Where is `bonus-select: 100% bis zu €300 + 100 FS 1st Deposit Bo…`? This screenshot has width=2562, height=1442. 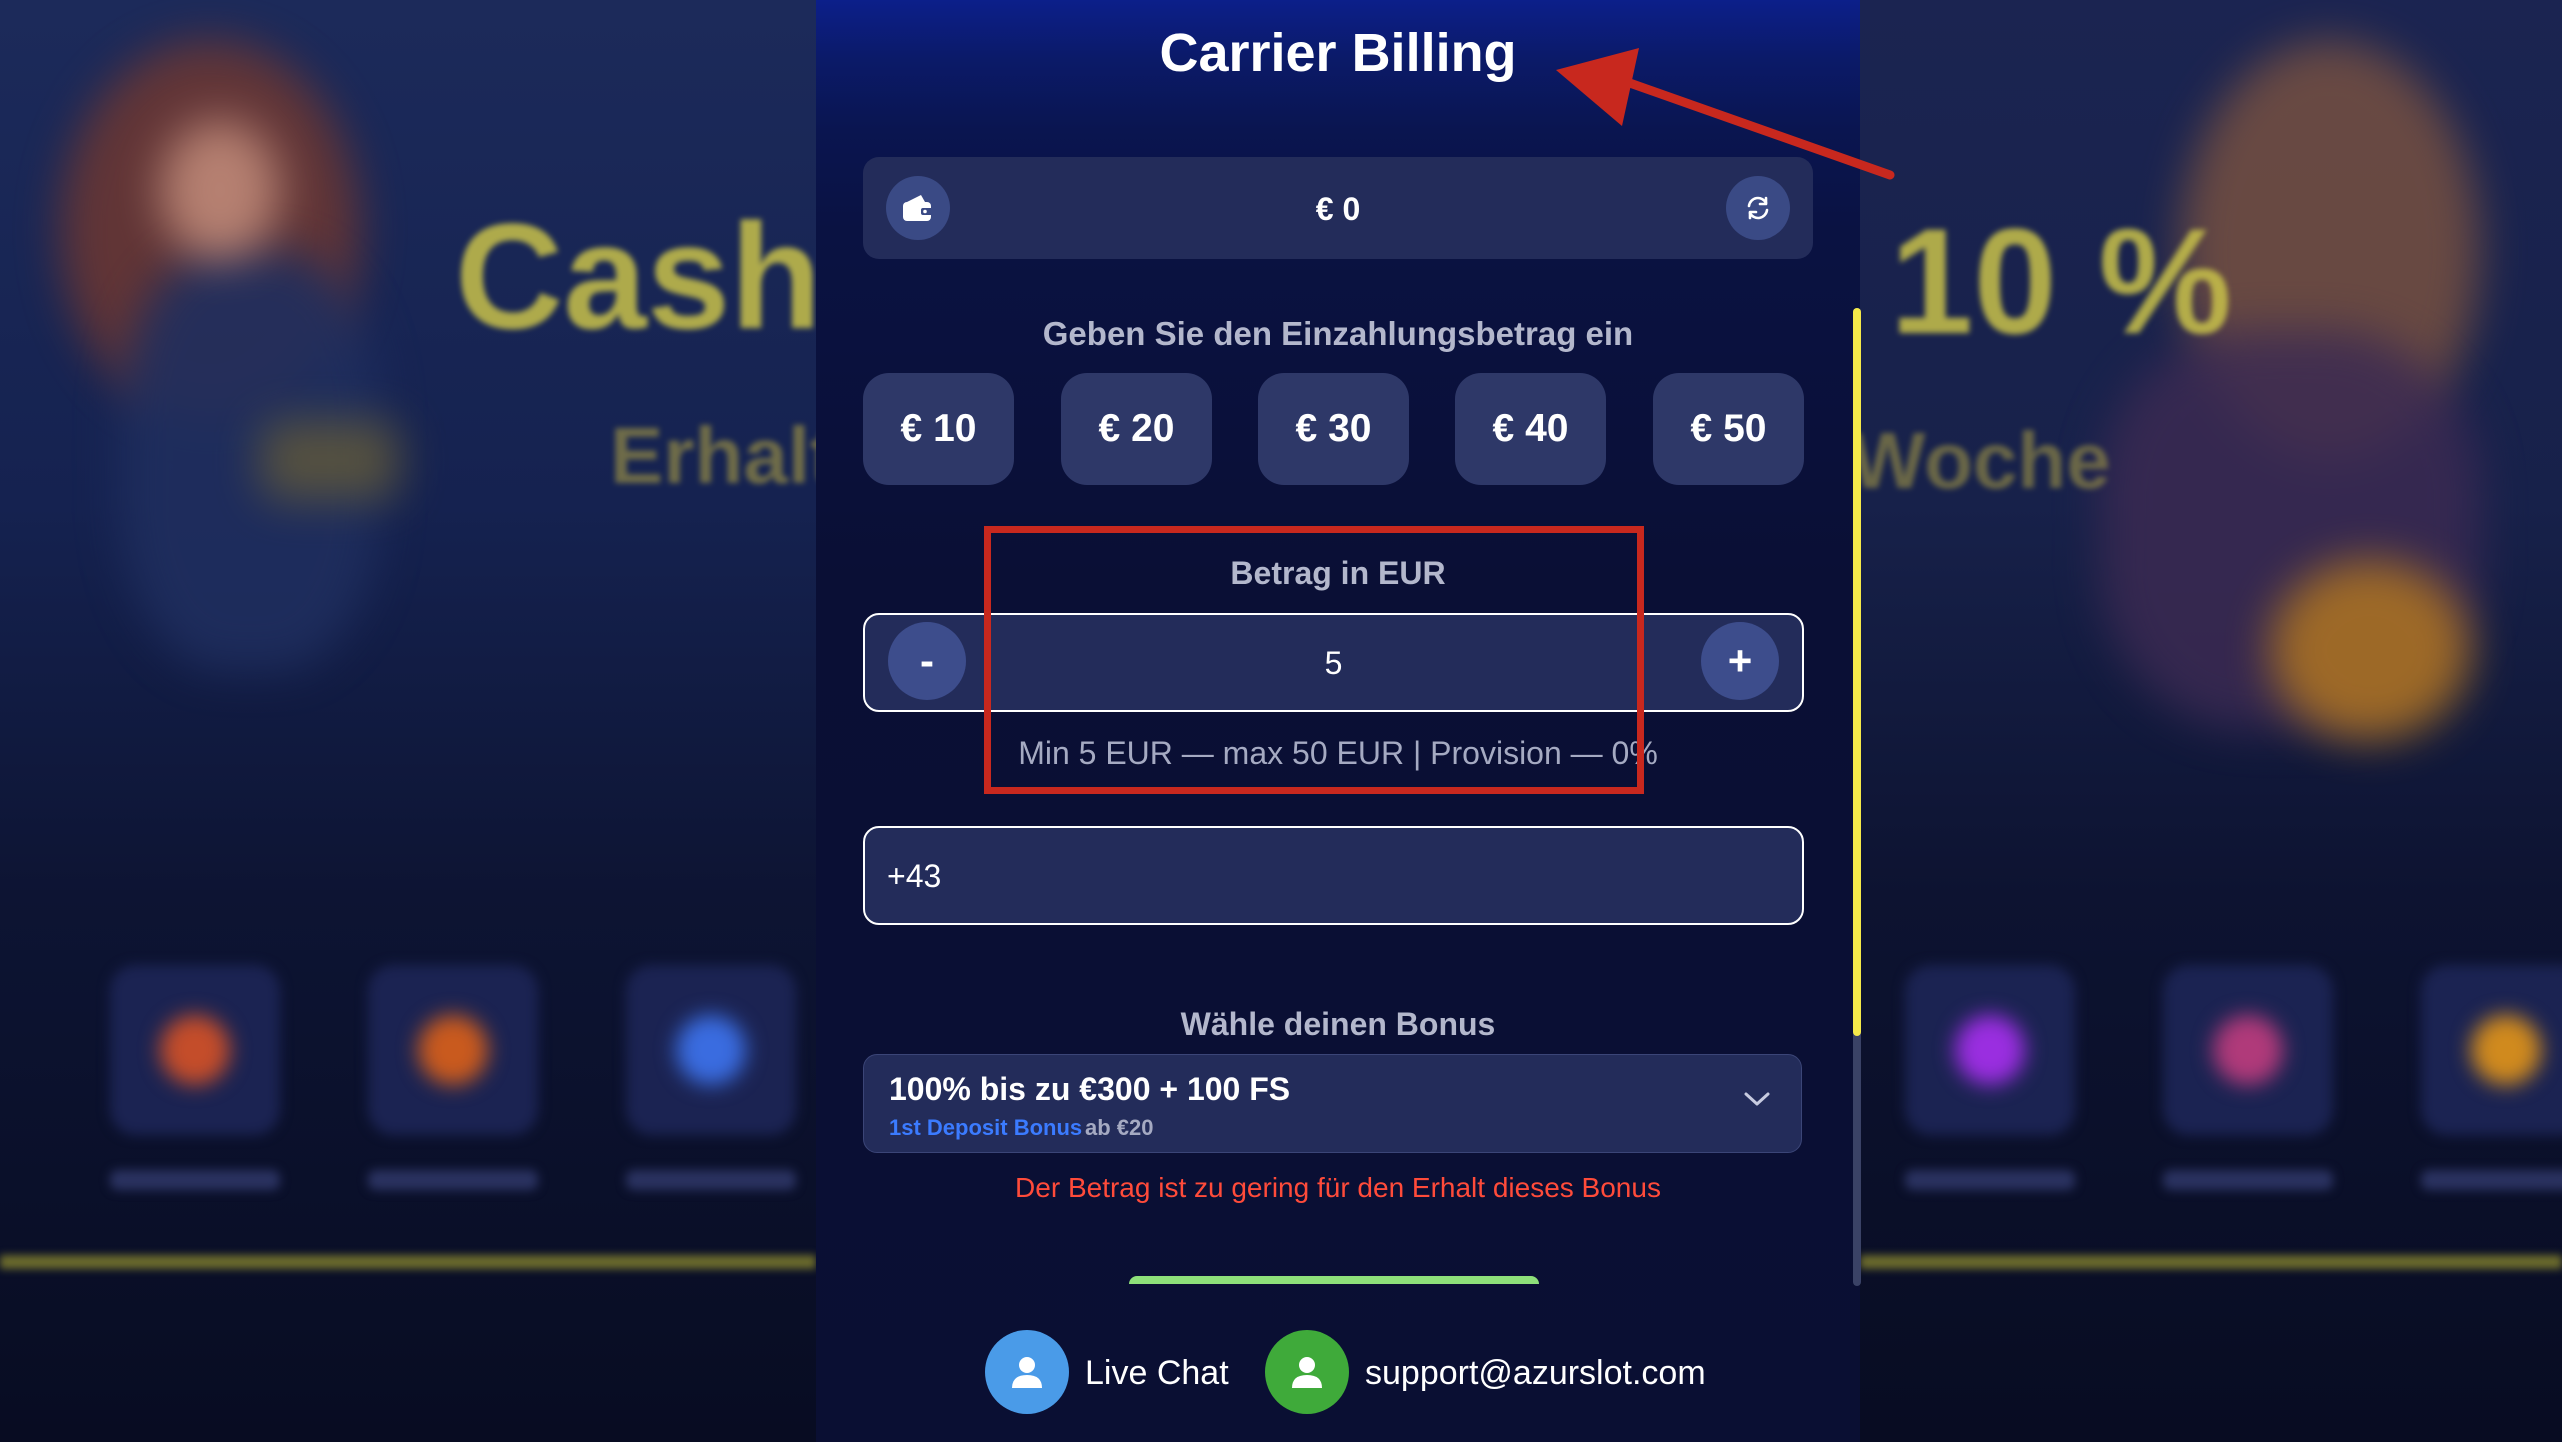 bonus-select: 100% bis zu €300 + 100 FS 1st Deposit Bo… is located at coordinates (1332, 1103).